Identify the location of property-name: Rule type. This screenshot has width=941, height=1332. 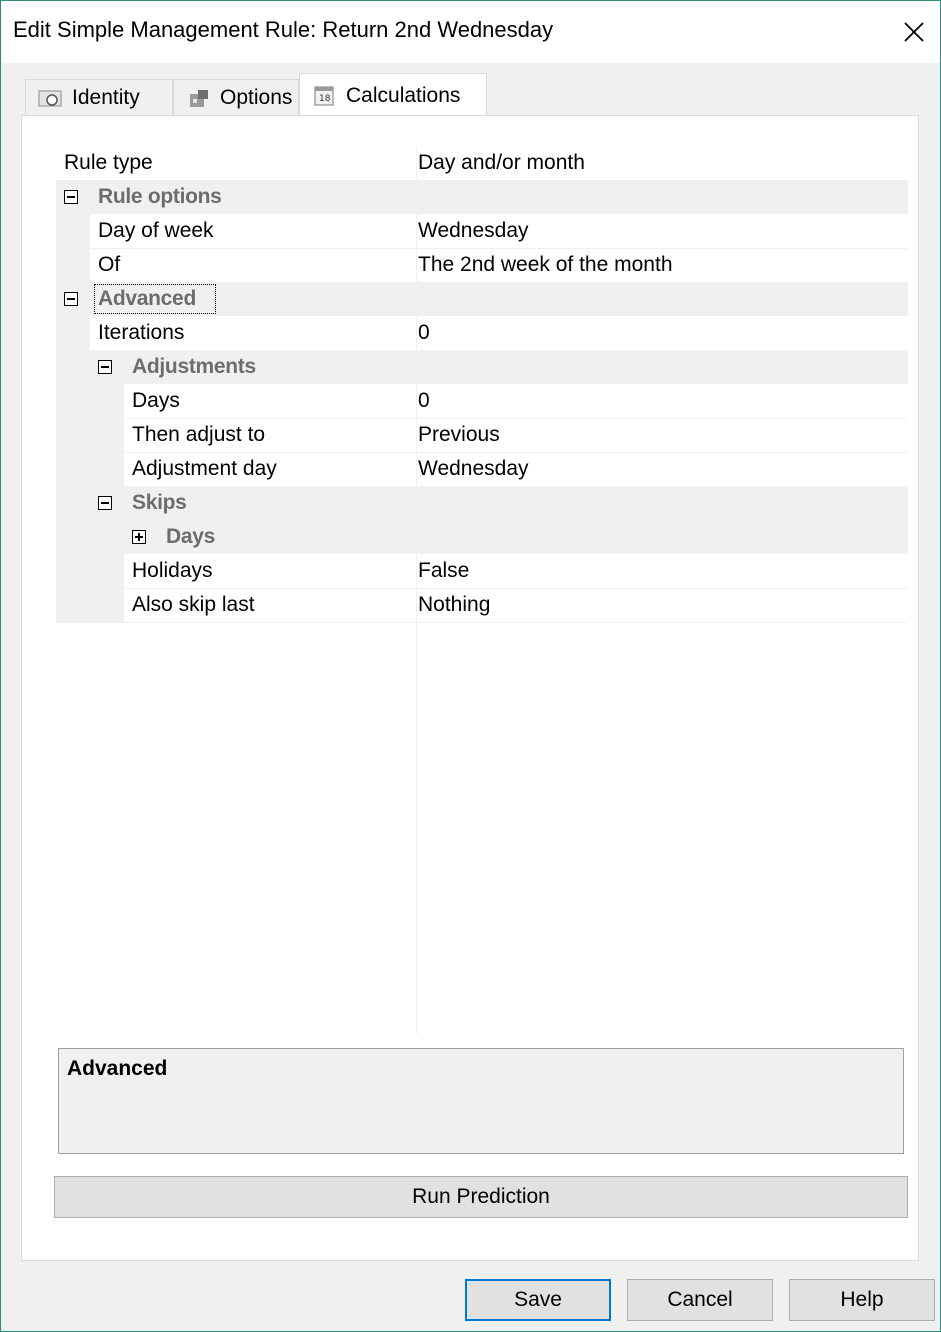
(108, 162).